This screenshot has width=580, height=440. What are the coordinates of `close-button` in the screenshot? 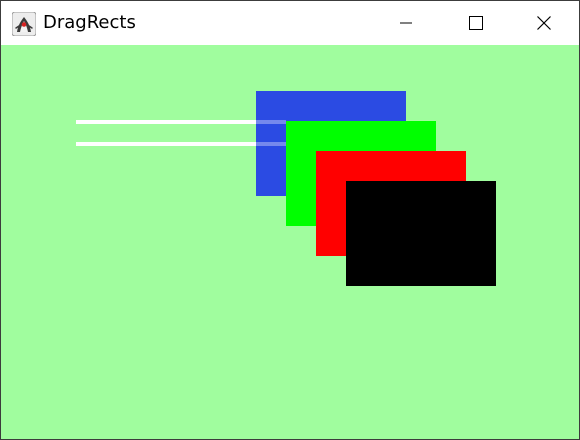 It's located at (544, 23).